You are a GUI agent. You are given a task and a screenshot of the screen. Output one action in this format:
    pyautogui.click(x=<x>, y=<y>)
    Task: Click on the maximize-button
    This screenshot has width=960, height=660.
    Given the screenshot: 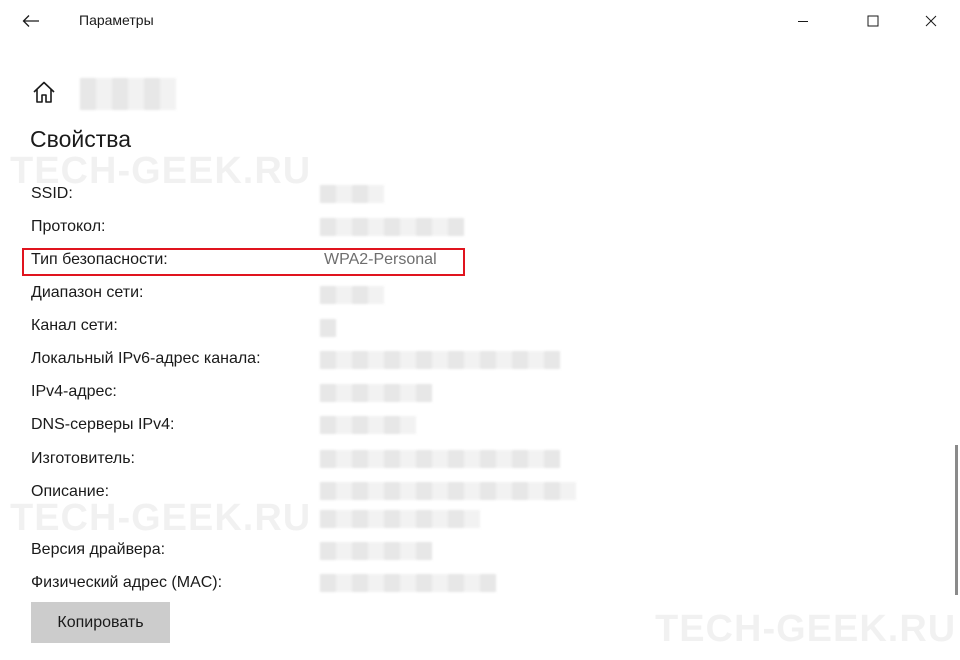 What is the action you would take?
    pyautogui.click(x=873, y=21)
    